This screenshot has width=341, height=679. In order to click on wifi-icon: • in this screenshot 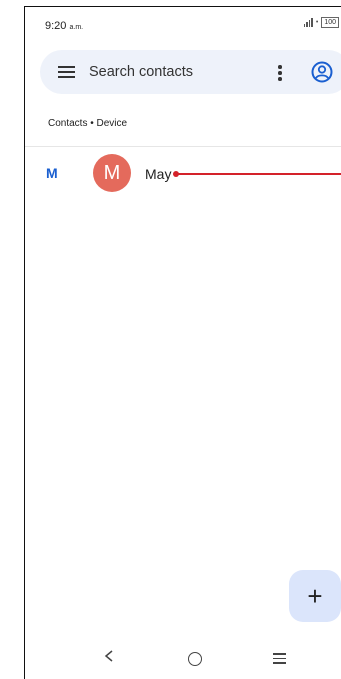, I will do `click(317, 22)`.